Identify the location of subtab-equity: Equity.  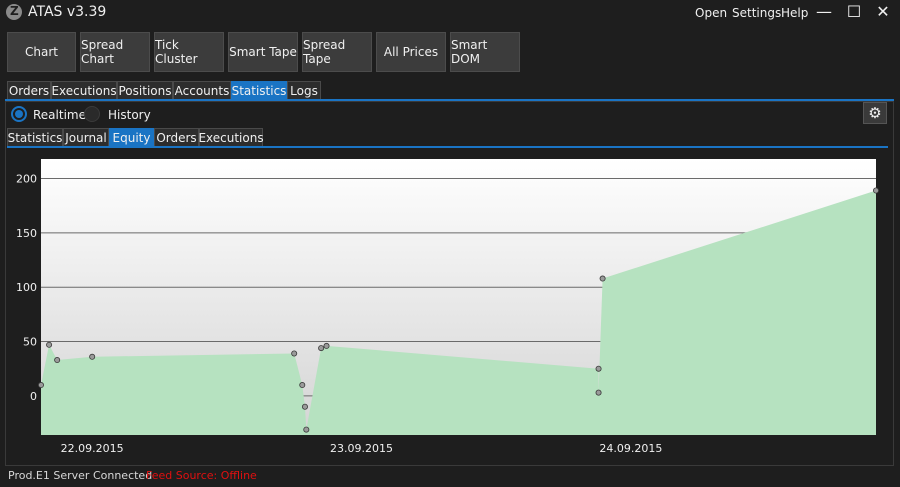
(131, 137).